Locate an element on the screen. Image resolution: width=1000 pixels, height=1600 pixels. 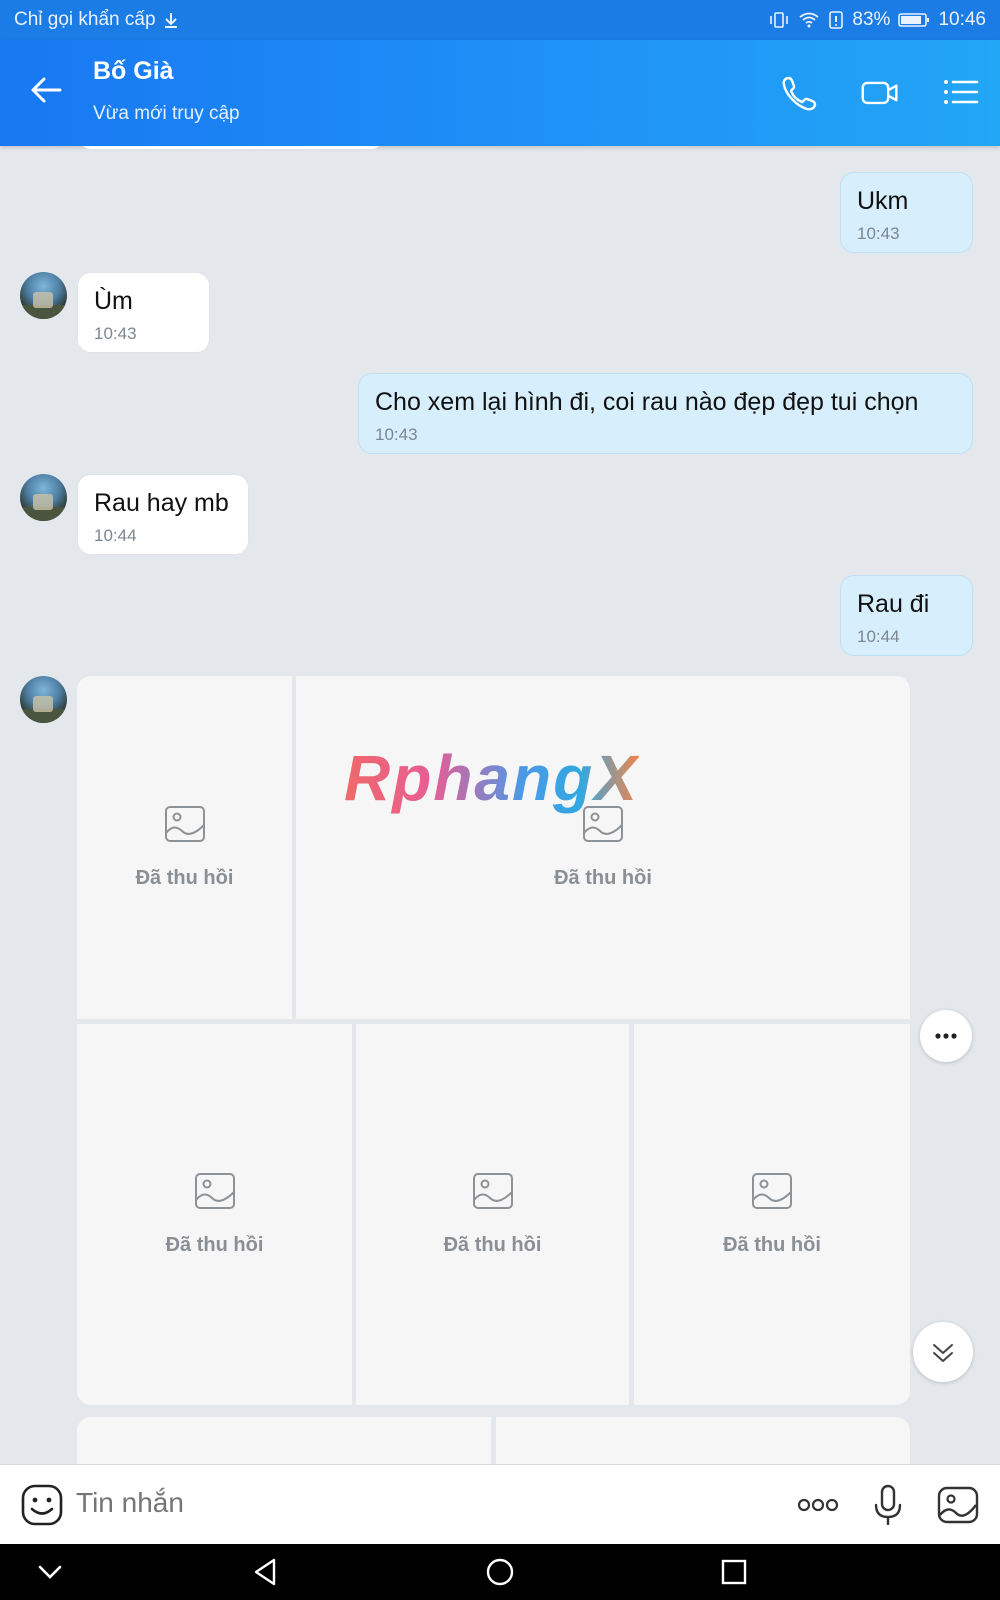
sticker-emoji-icon is located at coordinates (42, 1505).